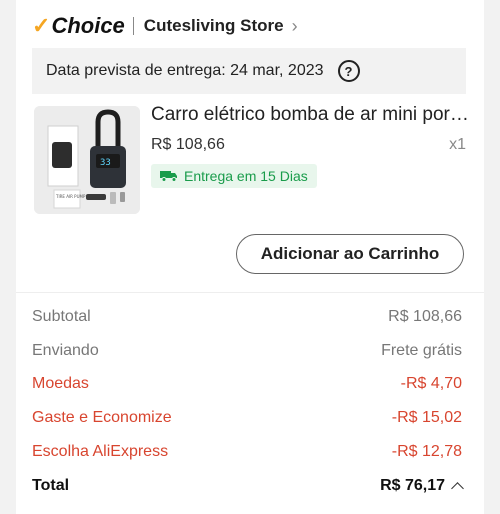 The width and height of the screenshot is (500, 514). What do you see at coordinates (350, 254) in the screenshot?
I see `add-to-cart-button: Adicionar ao Carrinho` at bounding box center [350, 254].